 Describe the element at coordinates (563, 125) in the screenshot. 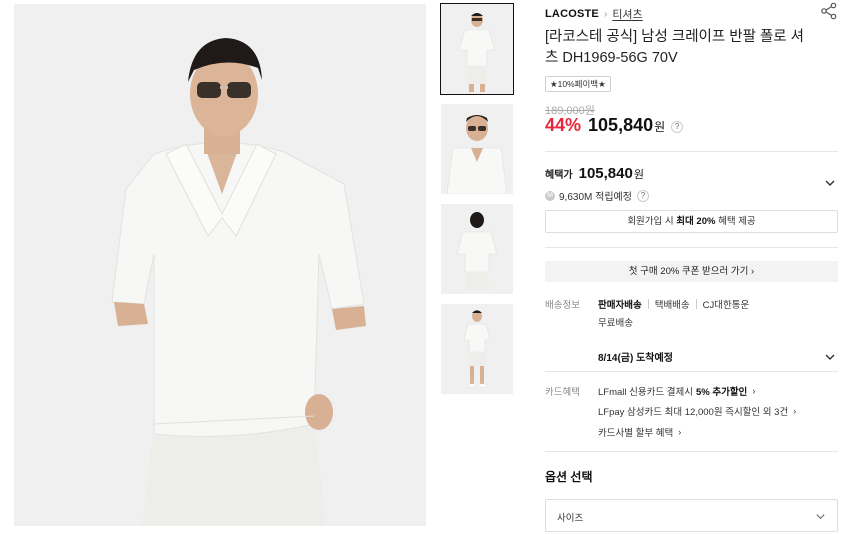

I see `discount-rate: 44%` at that location.